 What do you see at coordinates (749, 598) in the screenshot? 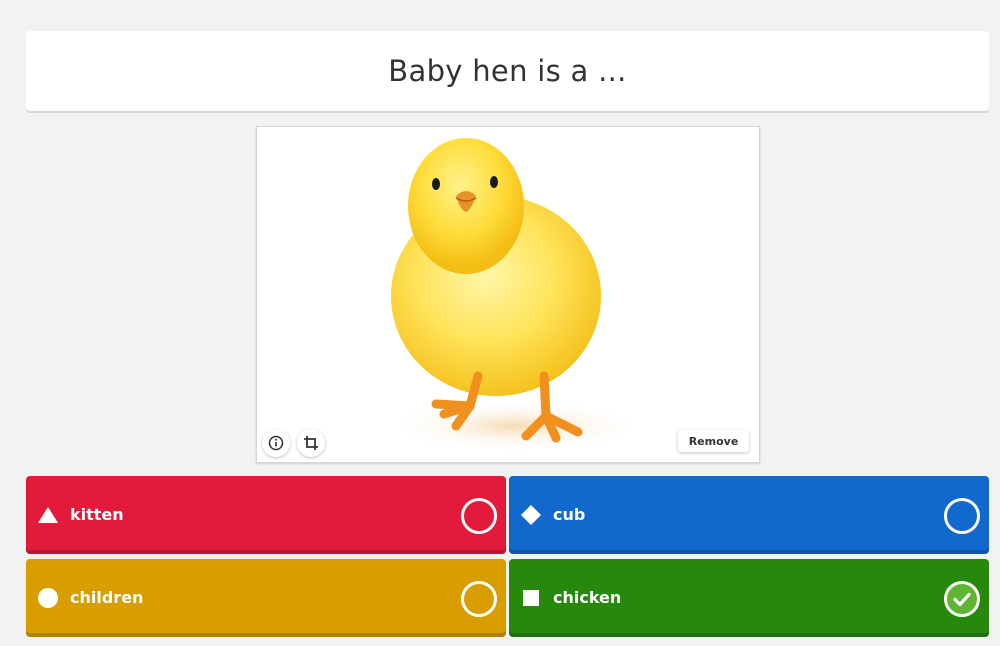
I see `answer-option-4: chicken` at bounding box center [749, 598].